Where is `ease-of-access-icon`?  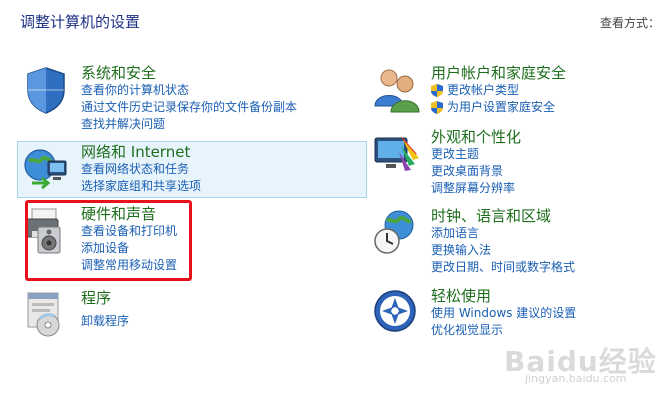 ease-of-access-icon is located at coordinates (395, 311).